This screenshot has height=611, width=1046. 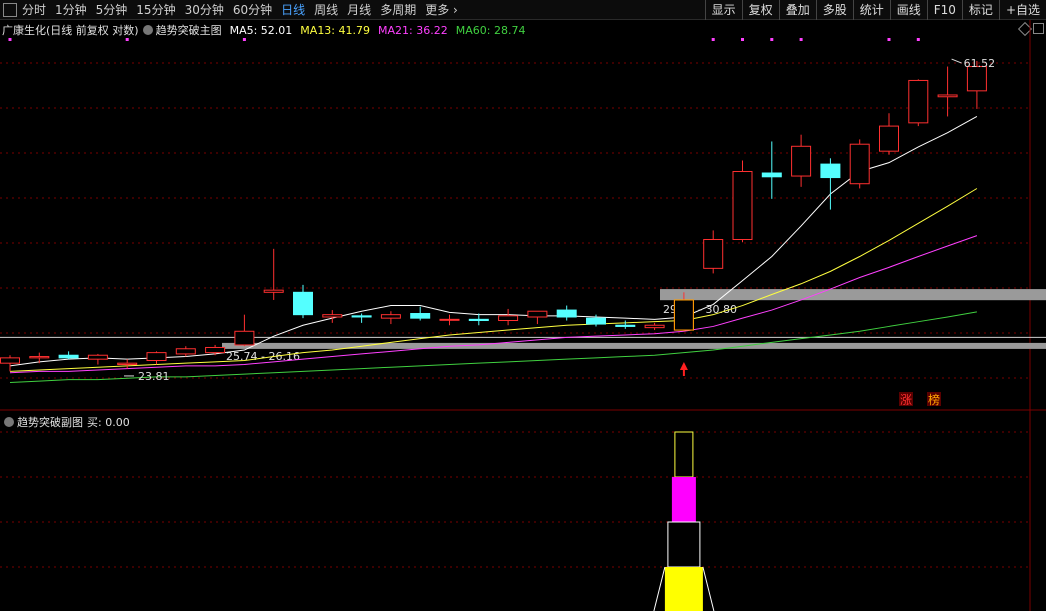 I want to click on period-tab-6: 日线, so click(x=293, y=10).